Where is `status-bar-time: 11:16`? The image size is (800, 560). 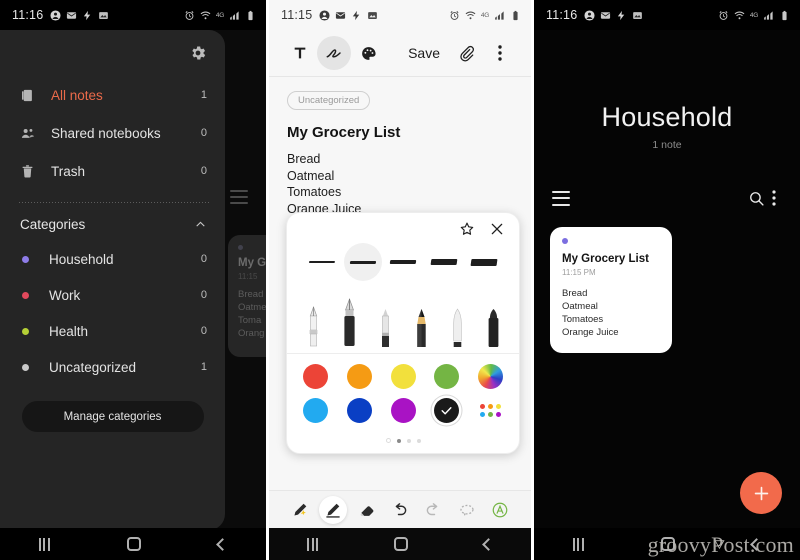
status-bar-time: 11:16 is located at coordinates (28, 15).